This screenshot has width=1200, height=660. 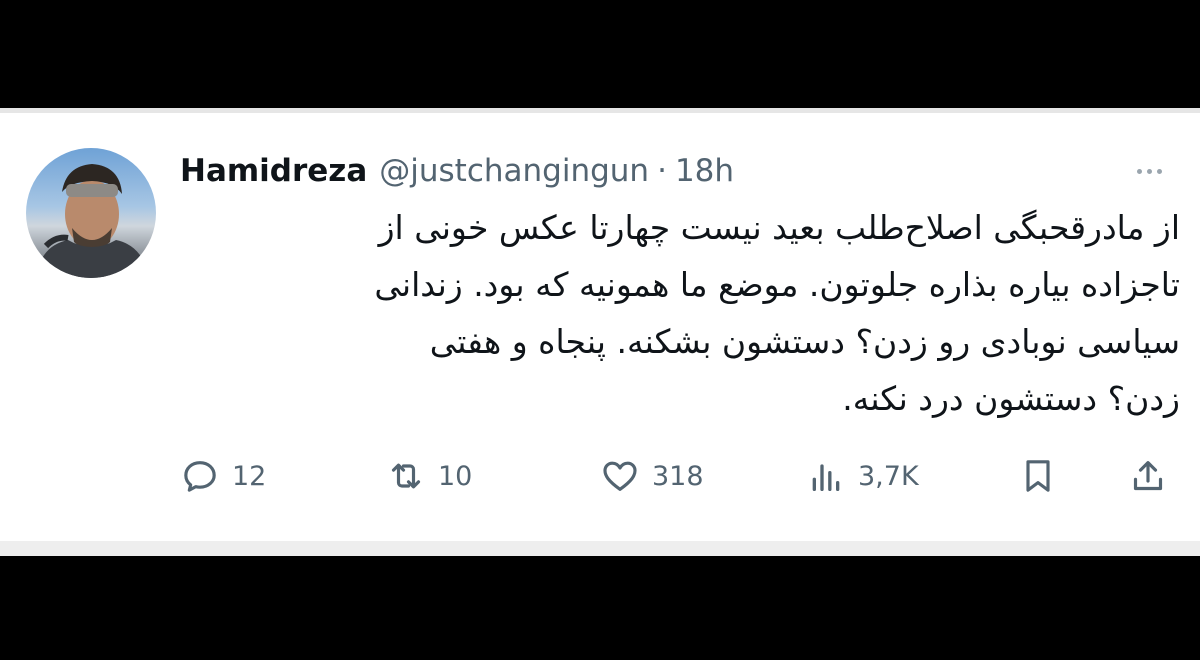 I want to click on bookmark-icon, so click(x=1038, y=476).